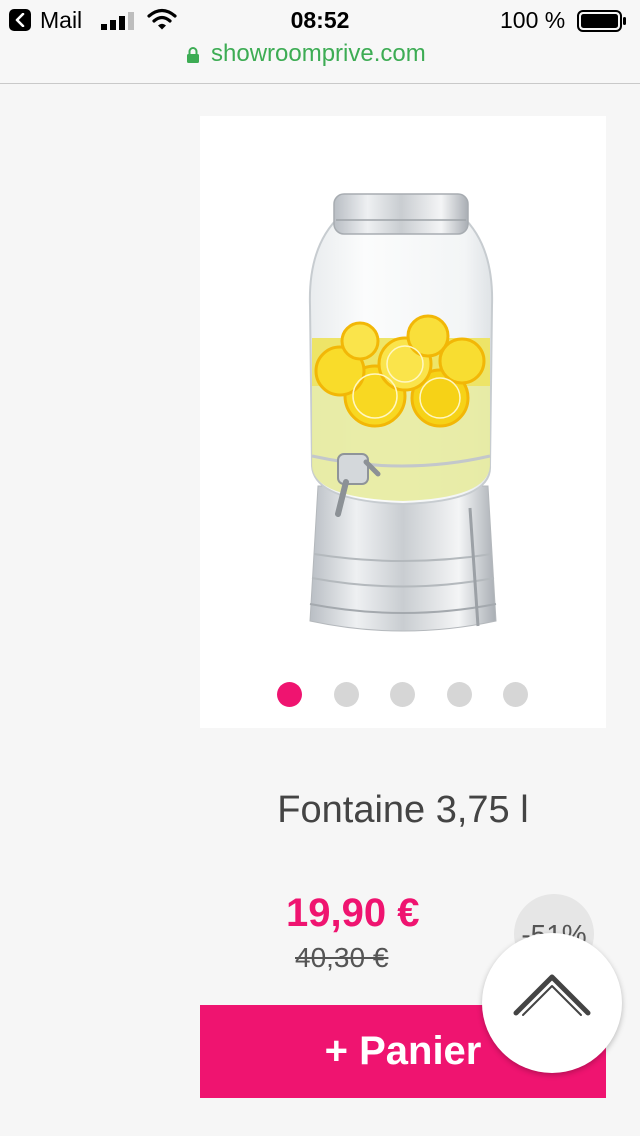 This screenshot has height=1136, width=640. Describe the element at coordinates (353, 913) in the screenshot. I see `product-price: 19,90 €` at that location.